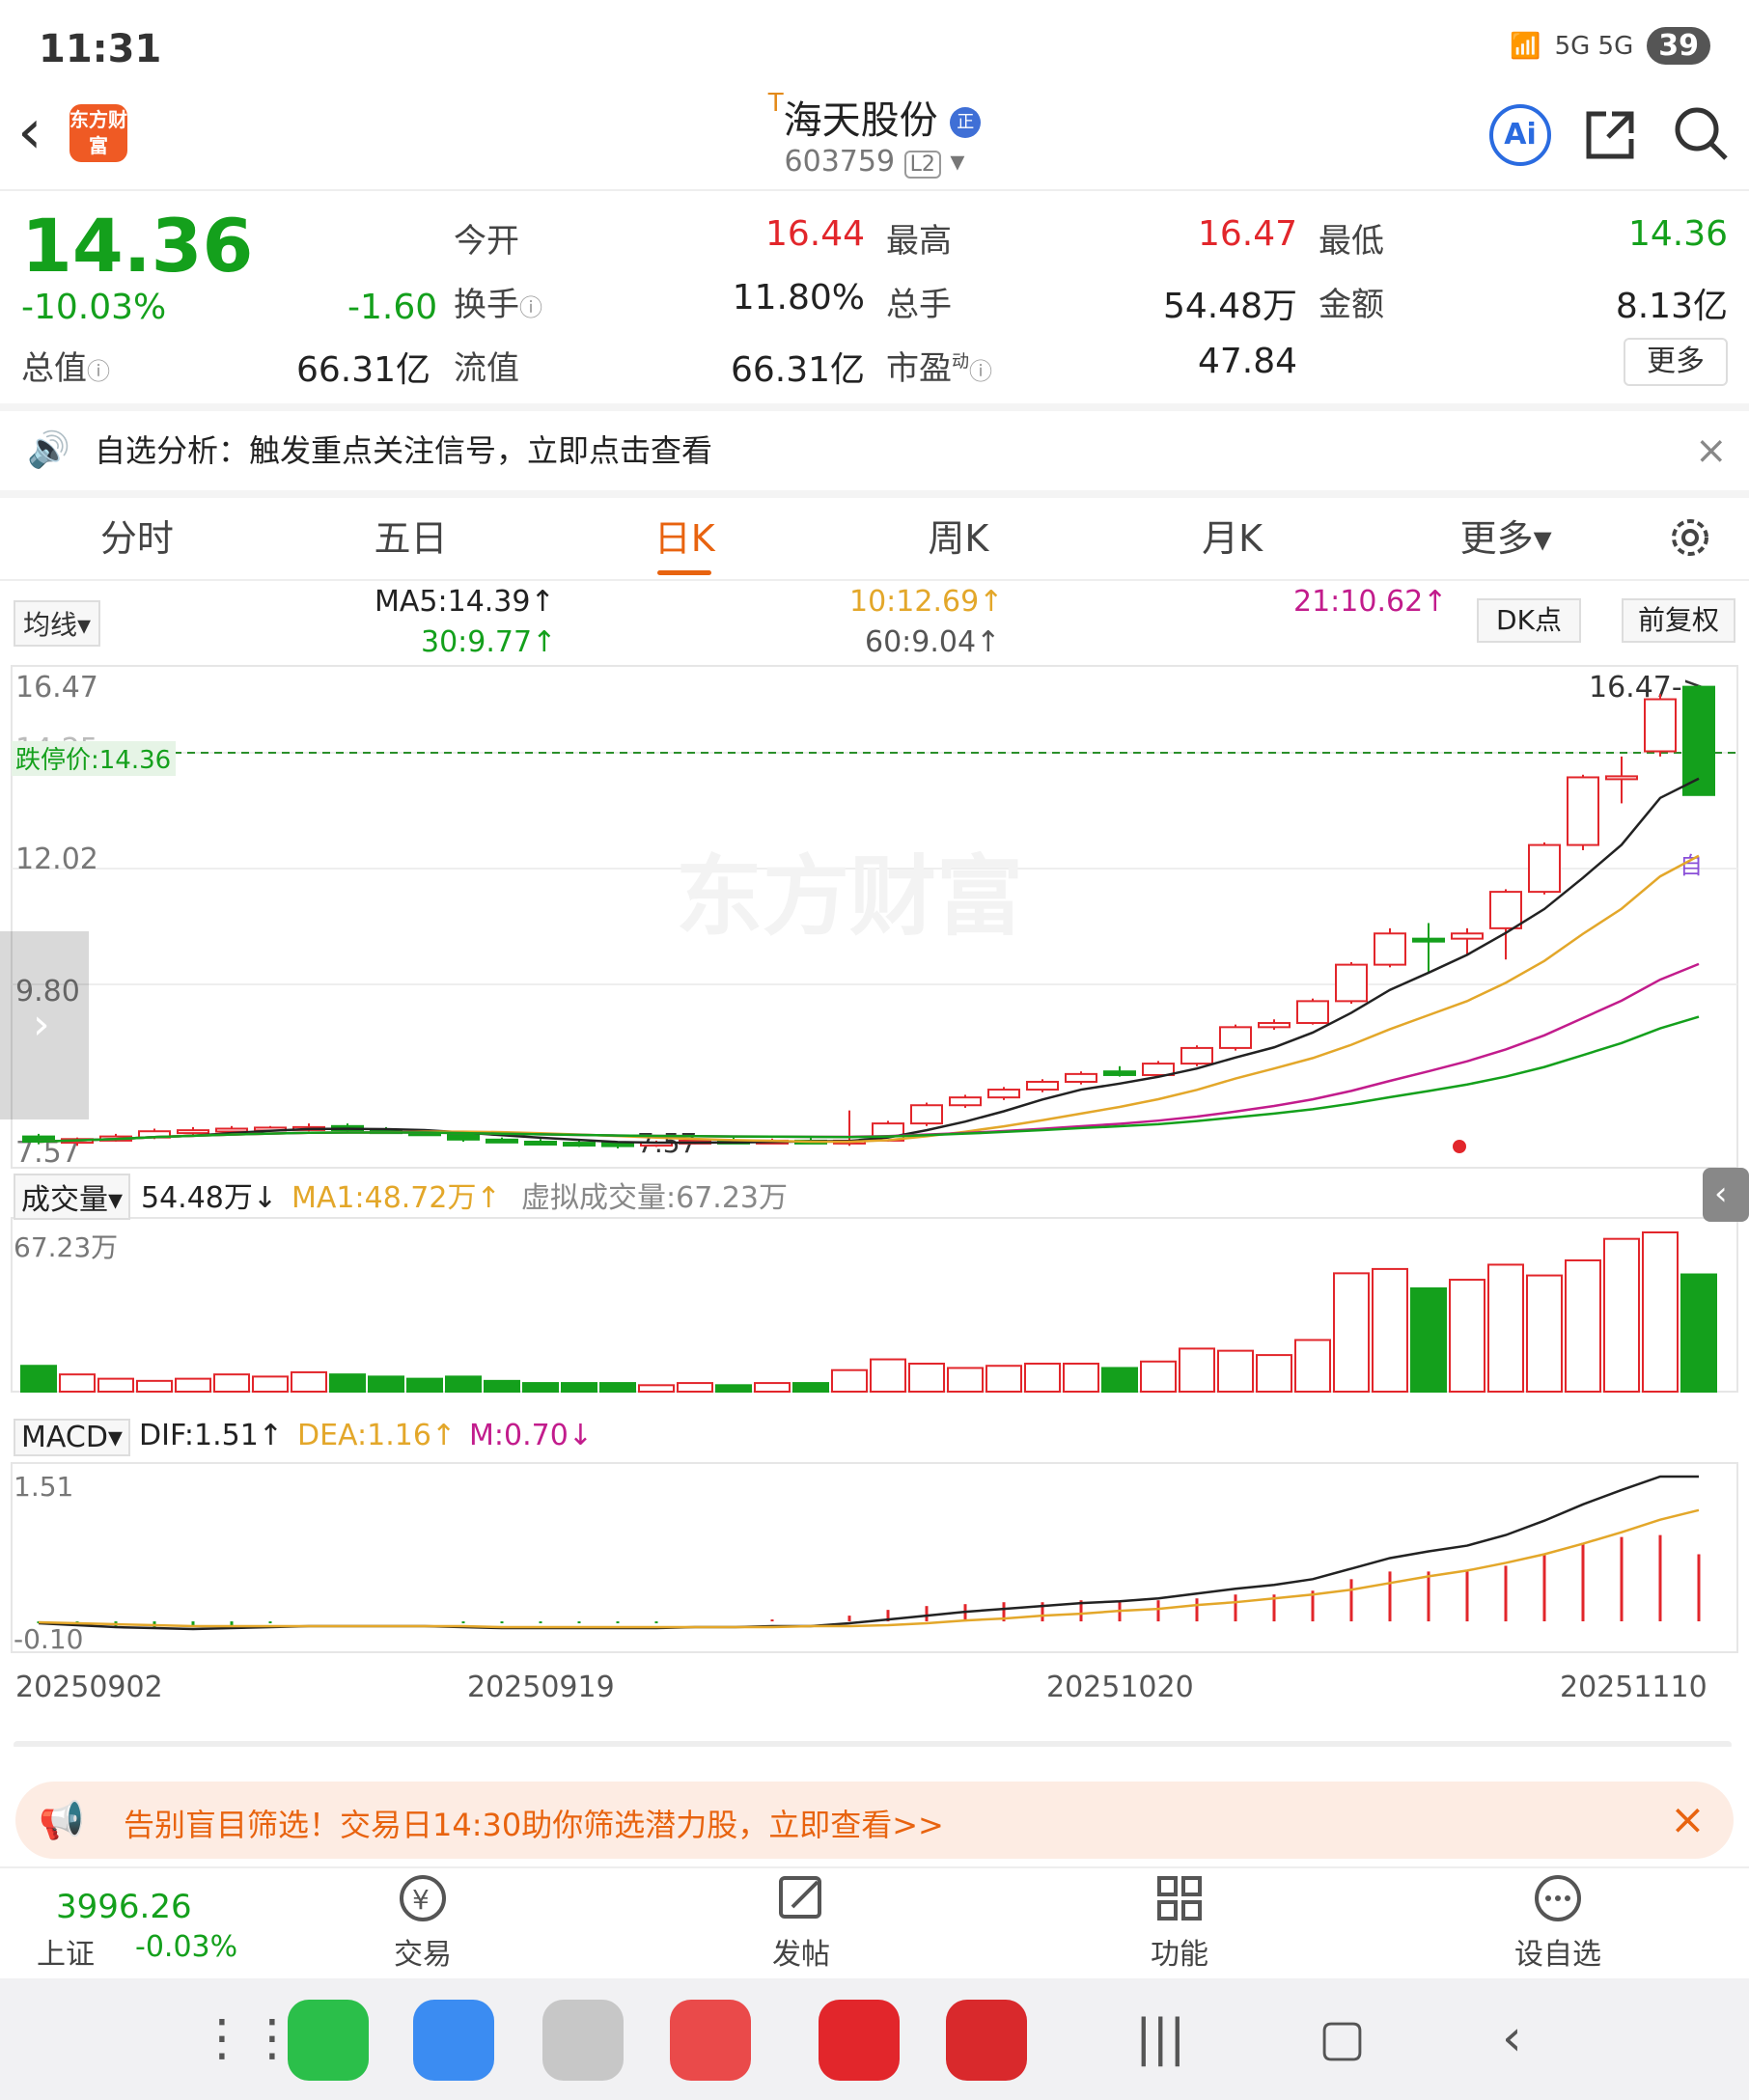 This screenshot has width=1749, height=2100. Describe the element at coordinates (1351, 241) in the screenshot. I see `low-label: 最低` at that location.